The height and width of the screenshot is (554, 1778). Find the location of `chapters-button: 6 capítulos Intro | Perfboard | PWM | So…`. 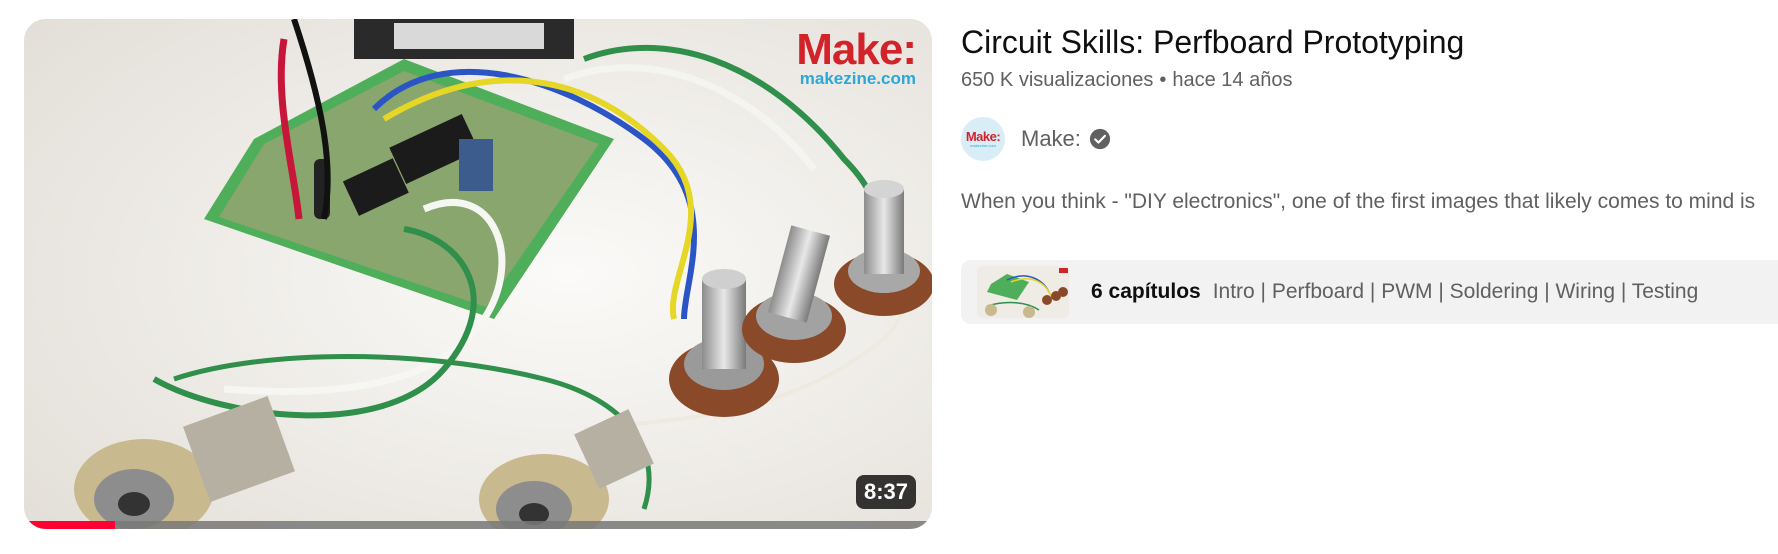

chapters-button: 6 capítulos Intro | Perfboard | PWM | So… is located at coordinates (1369, 292).